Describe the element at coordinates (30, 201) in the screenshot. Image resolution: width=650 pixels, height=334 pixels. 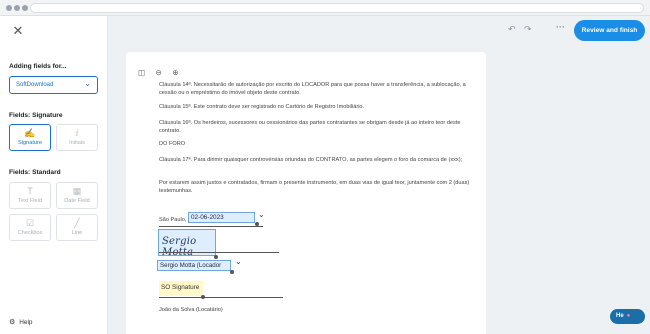
I see `text-field-tile-label: Text Field` at that location.